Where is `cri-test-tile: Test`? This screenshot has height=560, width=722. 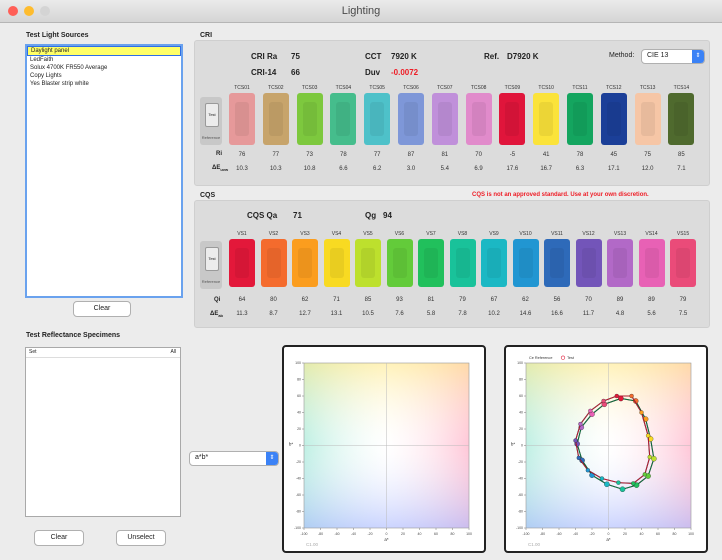
cri-test-tile: Test is located at coordinates (212, 115).